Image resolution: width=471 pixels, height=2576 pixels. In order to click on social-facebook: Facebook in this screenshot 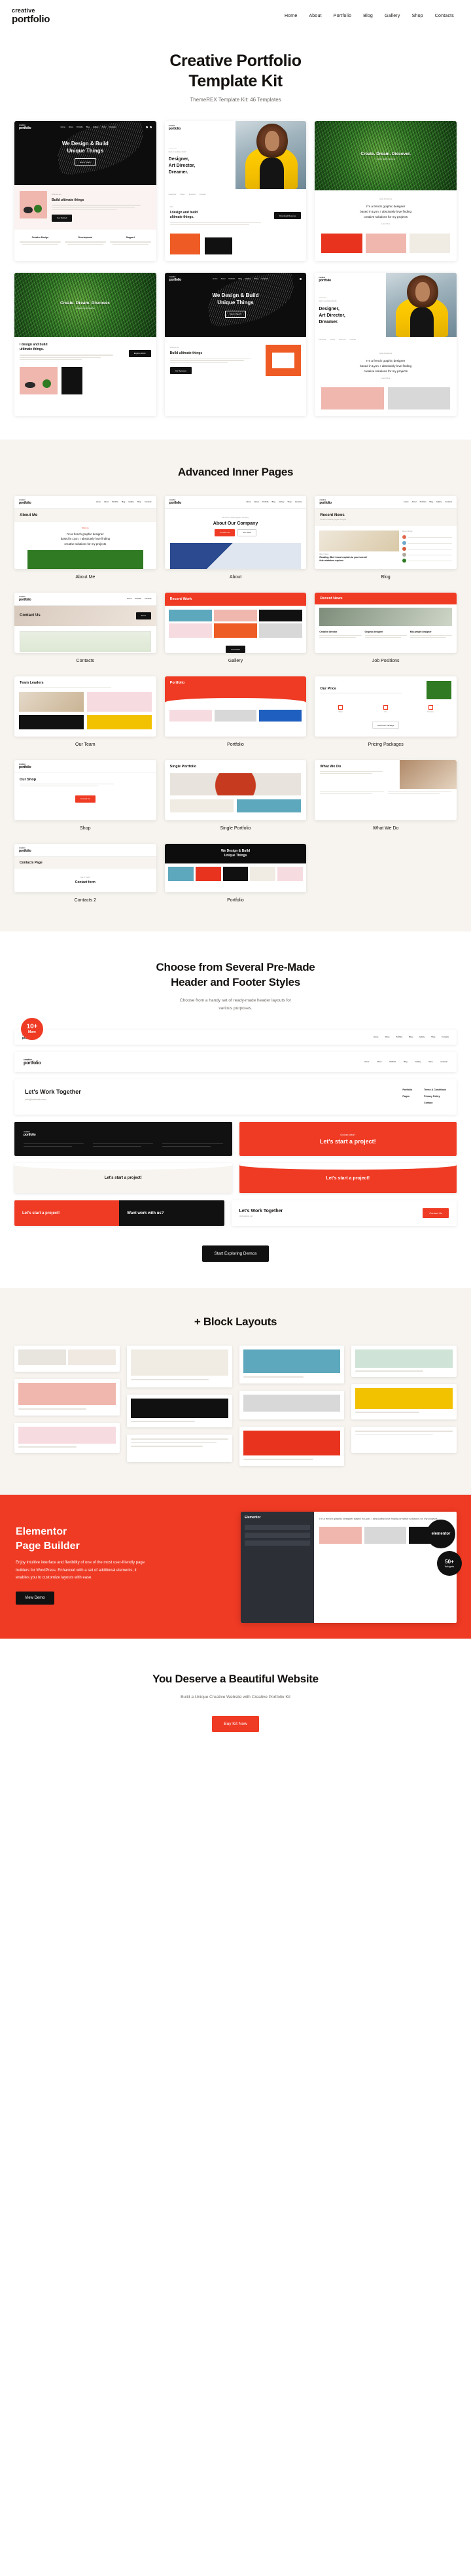, I will do `click(172, 195)`.